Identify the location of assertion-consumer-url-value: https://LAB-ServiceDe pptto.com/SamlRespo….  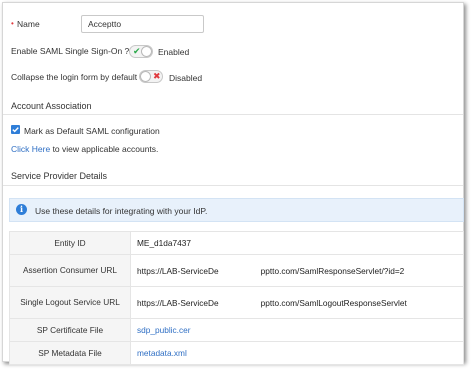
(297, 270).